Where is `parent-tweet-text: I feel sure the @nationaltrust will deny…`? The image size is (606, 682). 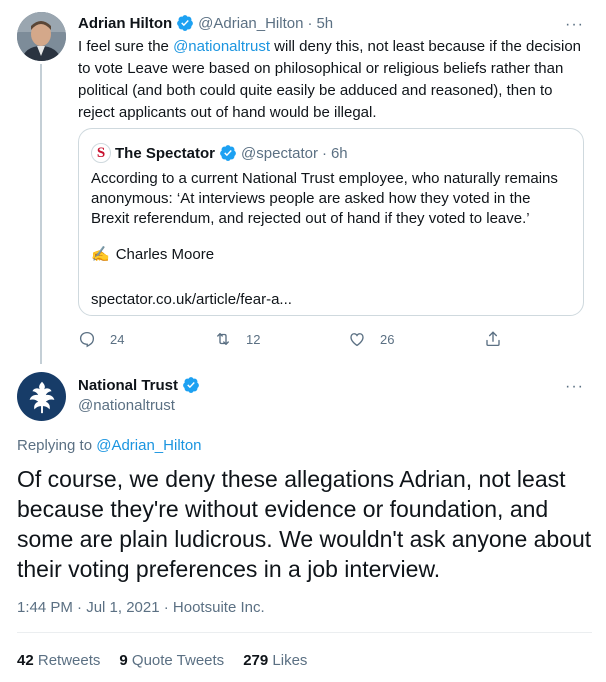
parent-tweet-text: I feel sure the @nationaltrust will deny… is located at coordinates (333, 80).